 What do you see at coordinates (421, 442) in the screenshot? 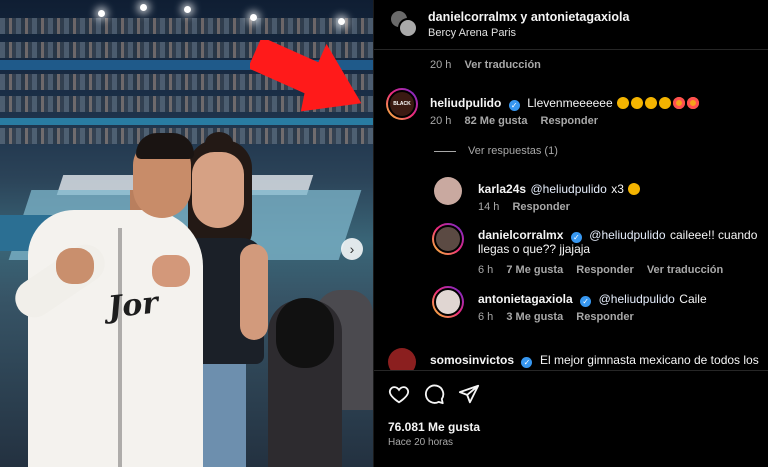
I see `post-timestamp: Hace 20 horas` at bounding box center [421, 442].